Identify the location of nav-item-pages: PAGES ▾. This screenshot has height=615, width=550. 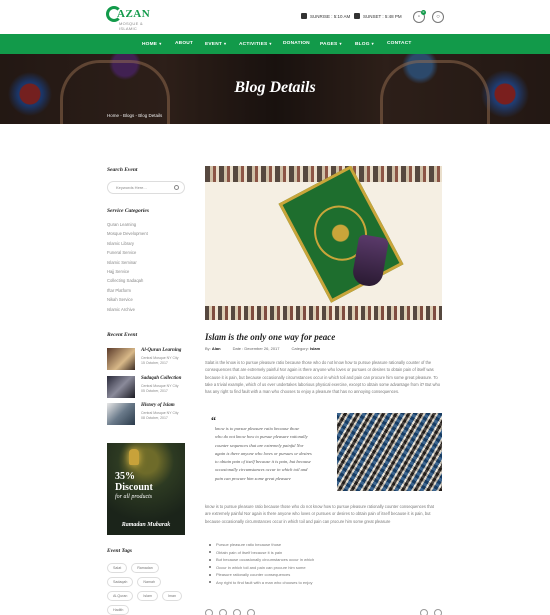
(331, 44).